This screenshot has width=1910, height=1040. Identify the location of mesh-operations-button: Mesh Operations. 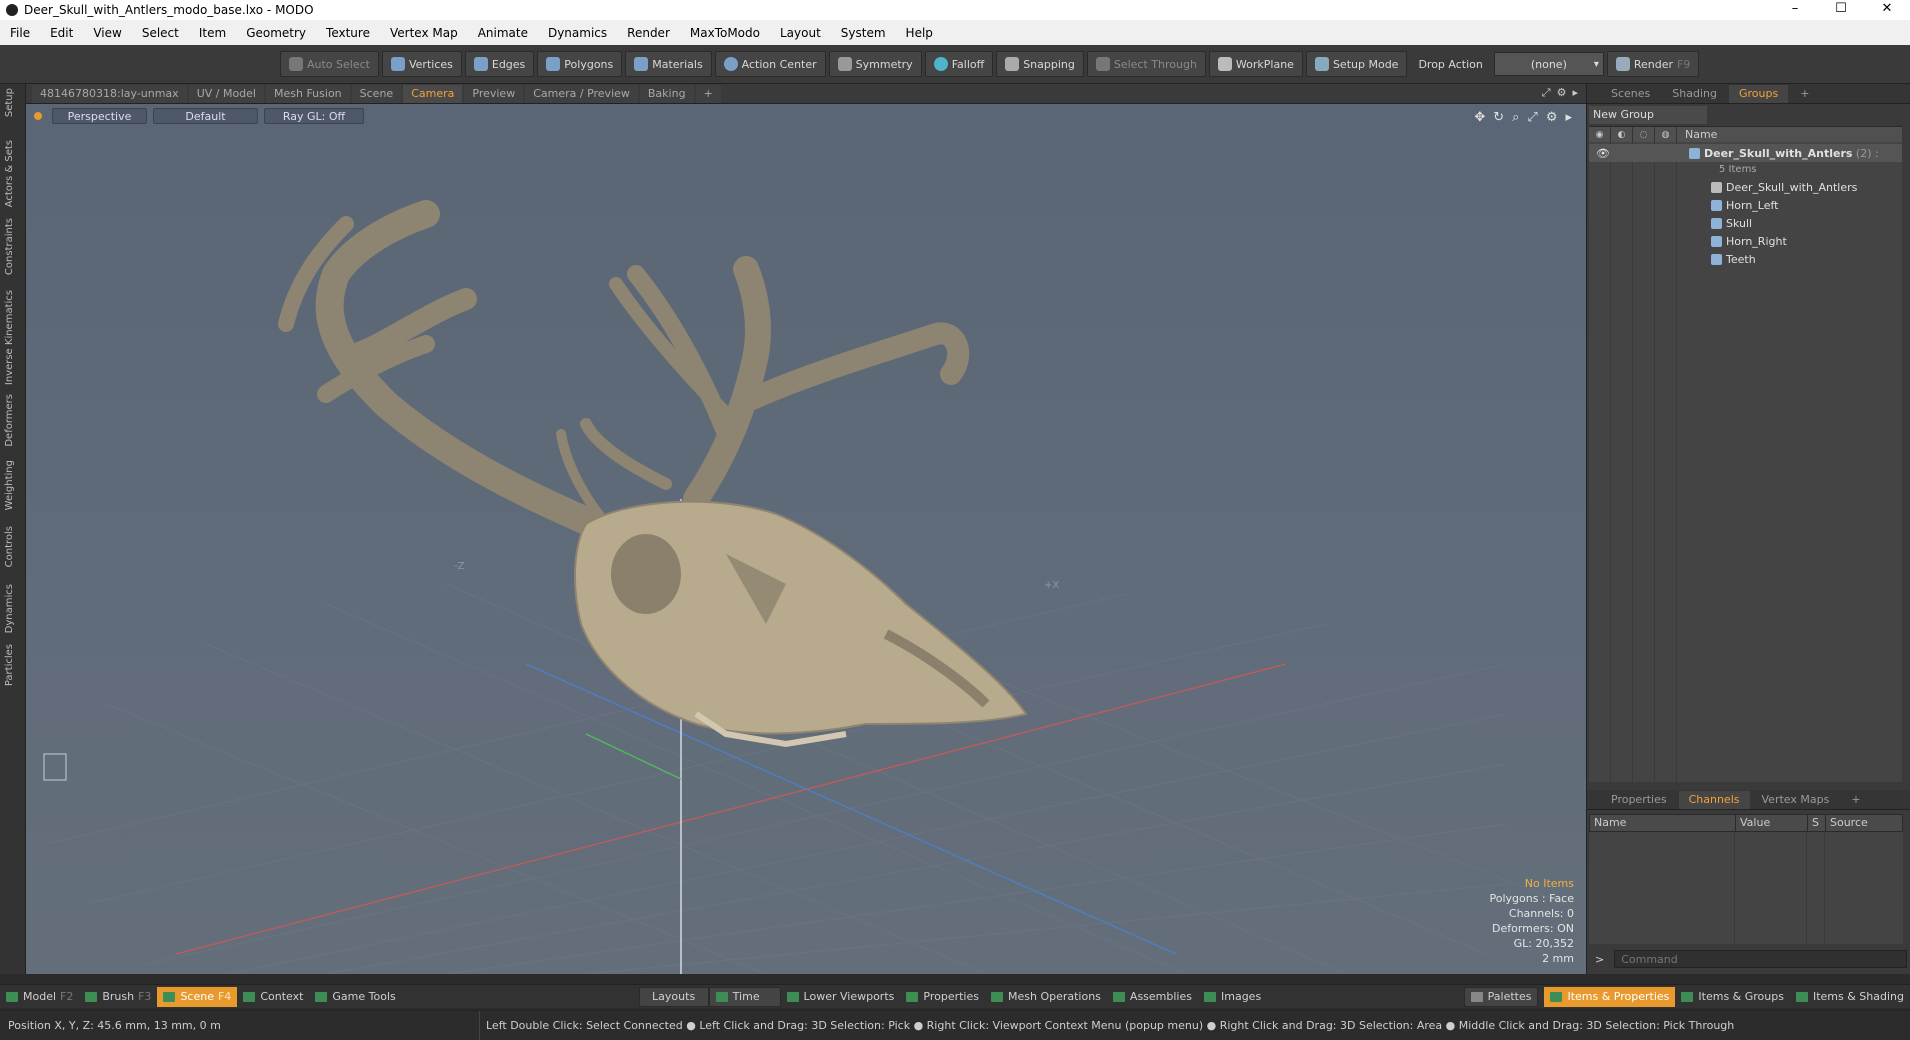
(1046, 997).